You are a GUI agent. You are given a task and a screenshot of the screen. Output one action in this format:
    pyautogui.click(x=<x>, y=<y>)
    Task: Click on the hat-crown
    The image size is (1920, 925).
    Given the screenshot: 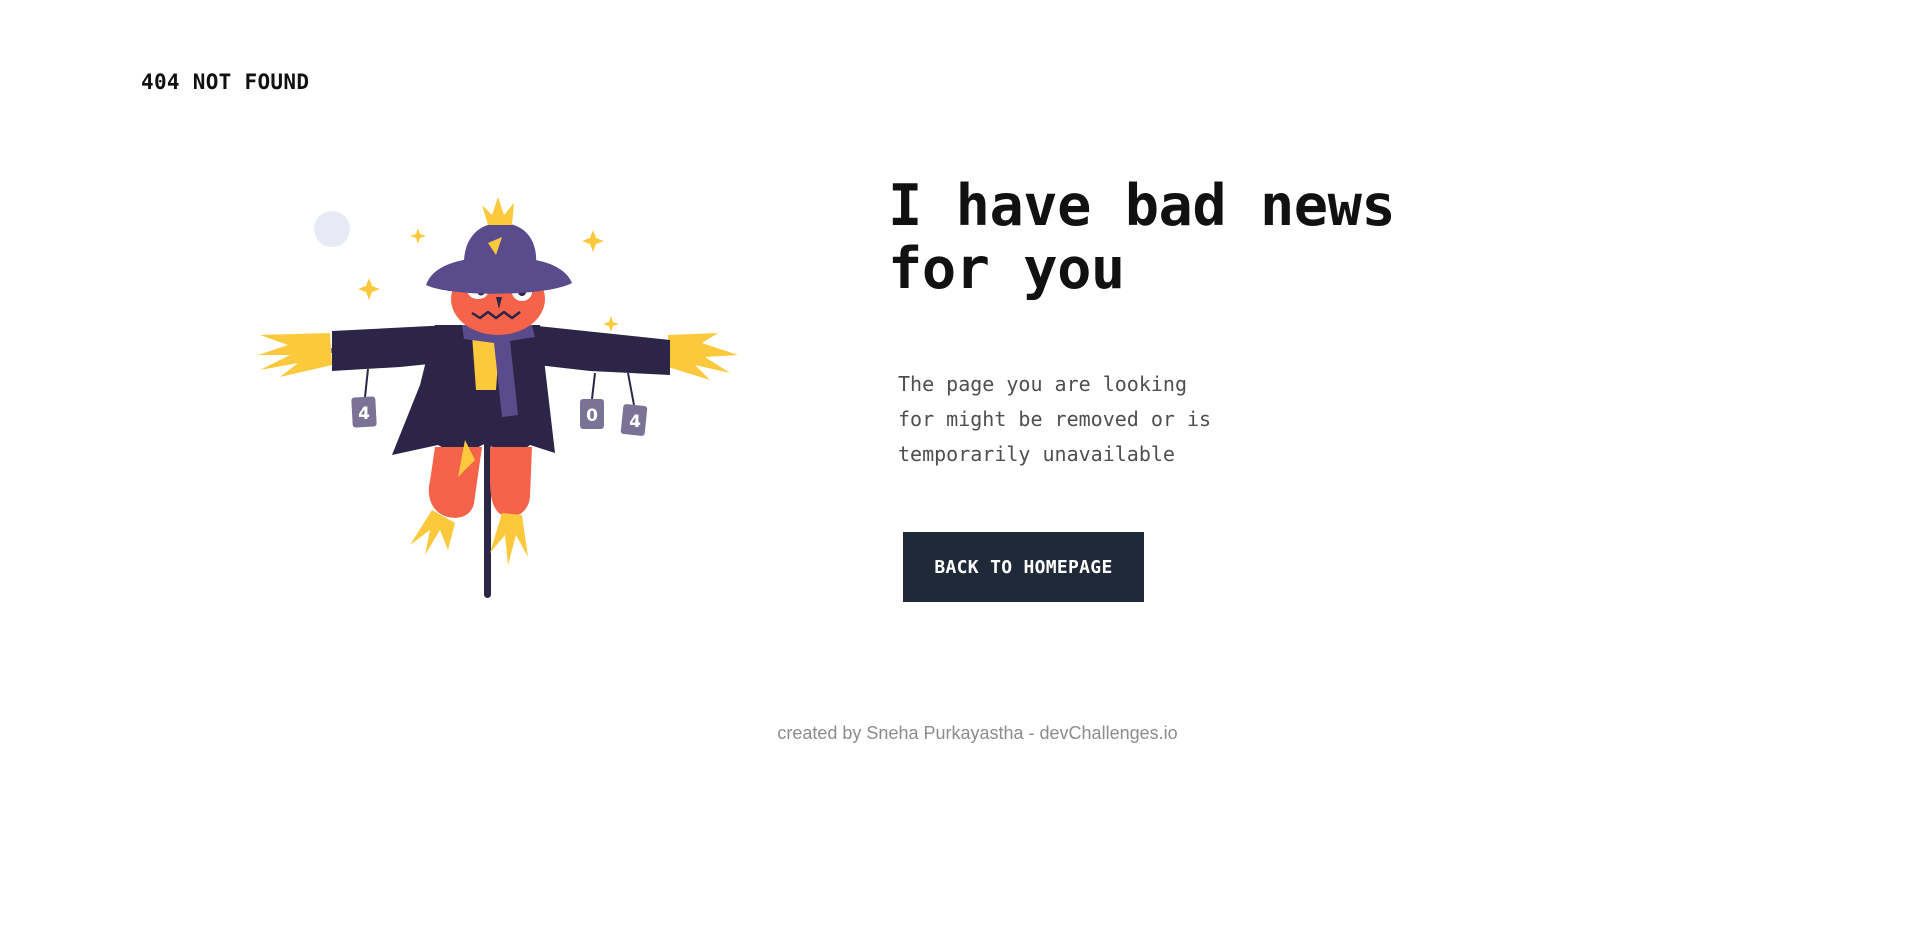 What is the action you would take?
    pyautogui.click(x=500, y=244)
    